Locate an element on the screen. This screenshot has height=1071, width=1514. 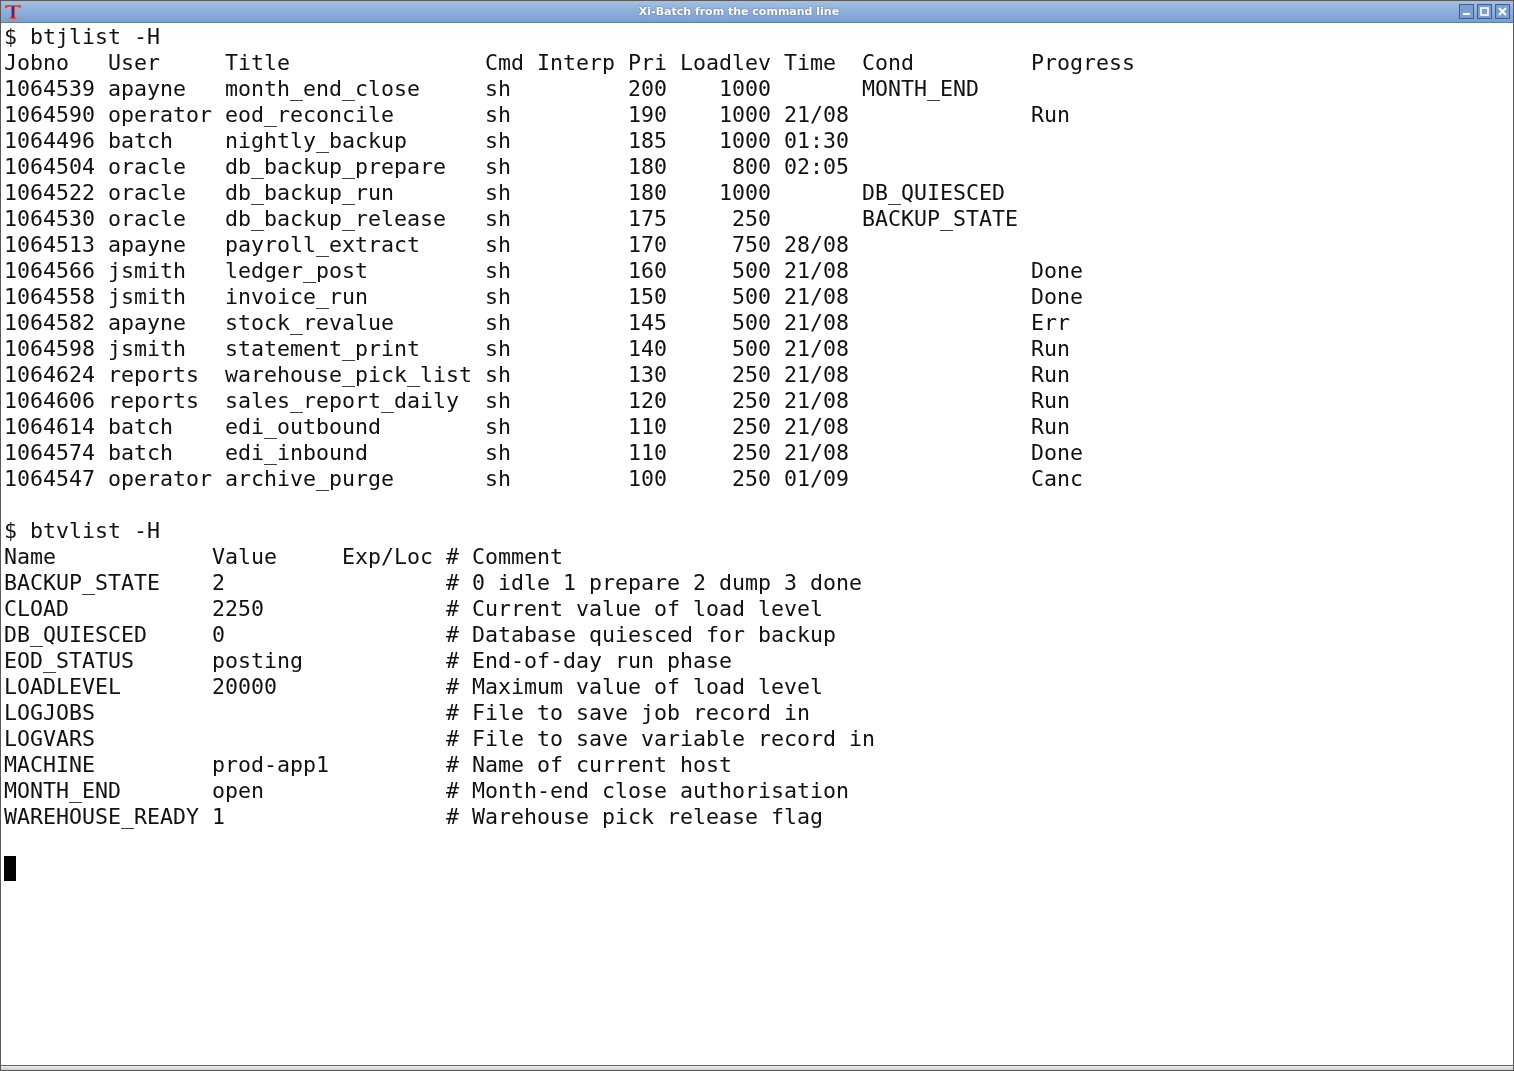
table-cell: # Month-end close authorisation is located at coordinates (648, 791).